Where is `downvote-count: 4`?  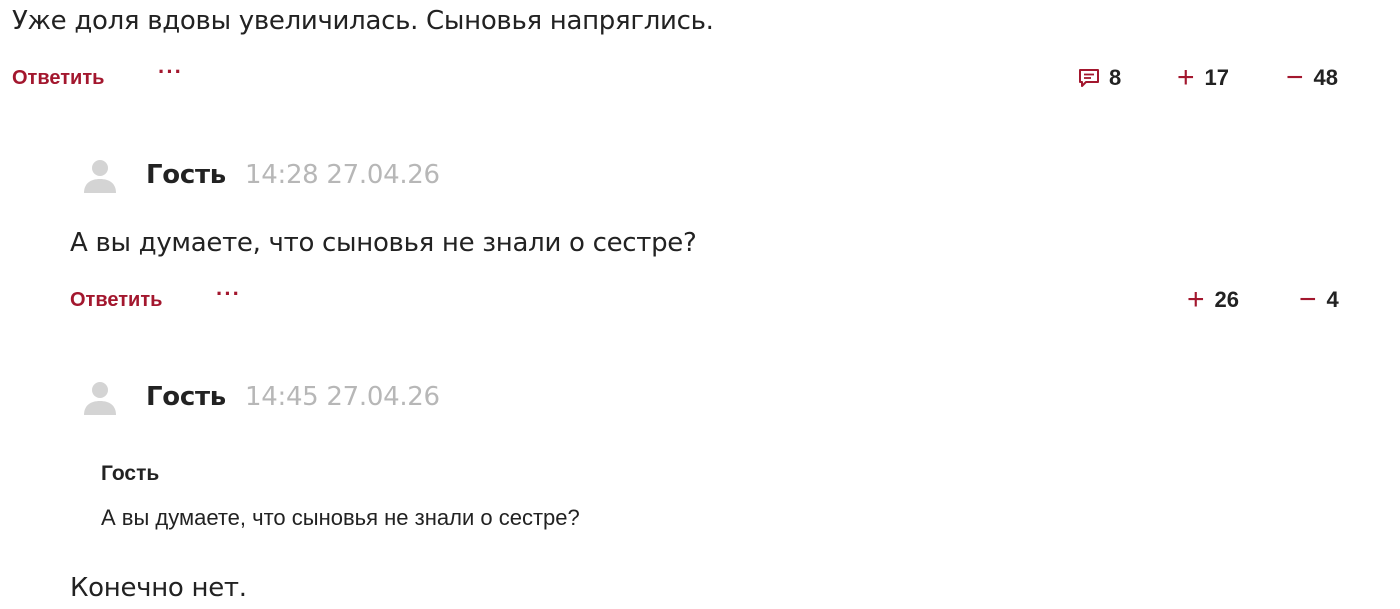 downvote-count: 4 is located at coordinates (1332, 299).